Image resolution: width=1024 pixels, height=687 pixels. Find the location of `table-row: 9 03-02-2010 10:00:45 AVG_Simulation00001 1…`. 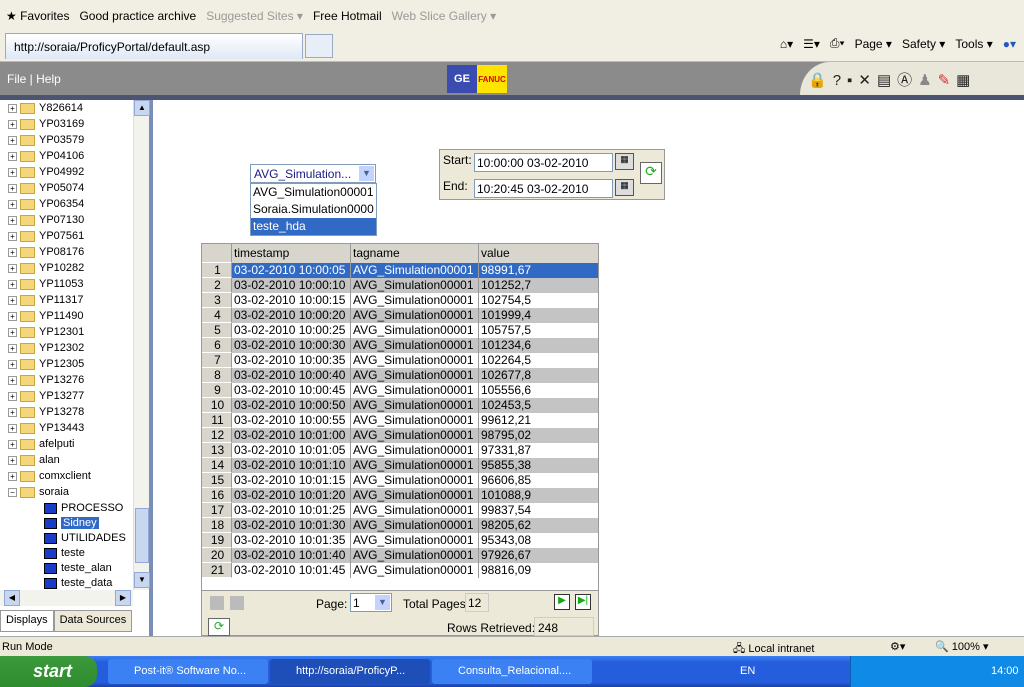

table-row: 9 03-02-2010 10:00:45 AVG_Simulation00001 1… is located at coordinates (400, 390).